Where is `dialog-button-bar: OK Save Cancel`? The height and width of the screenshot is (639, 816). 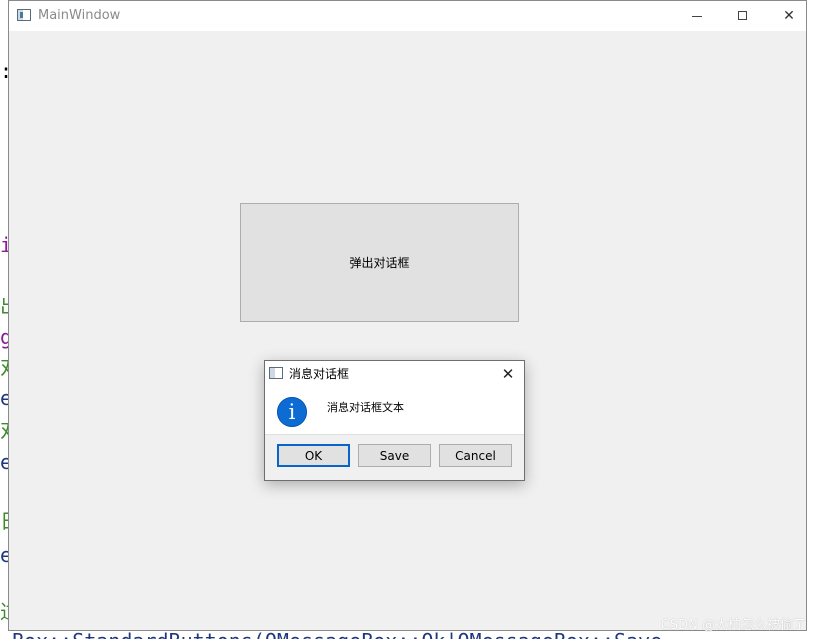
dialog-button-bar: OK Save Cancel is located at coordinates (394, 457).